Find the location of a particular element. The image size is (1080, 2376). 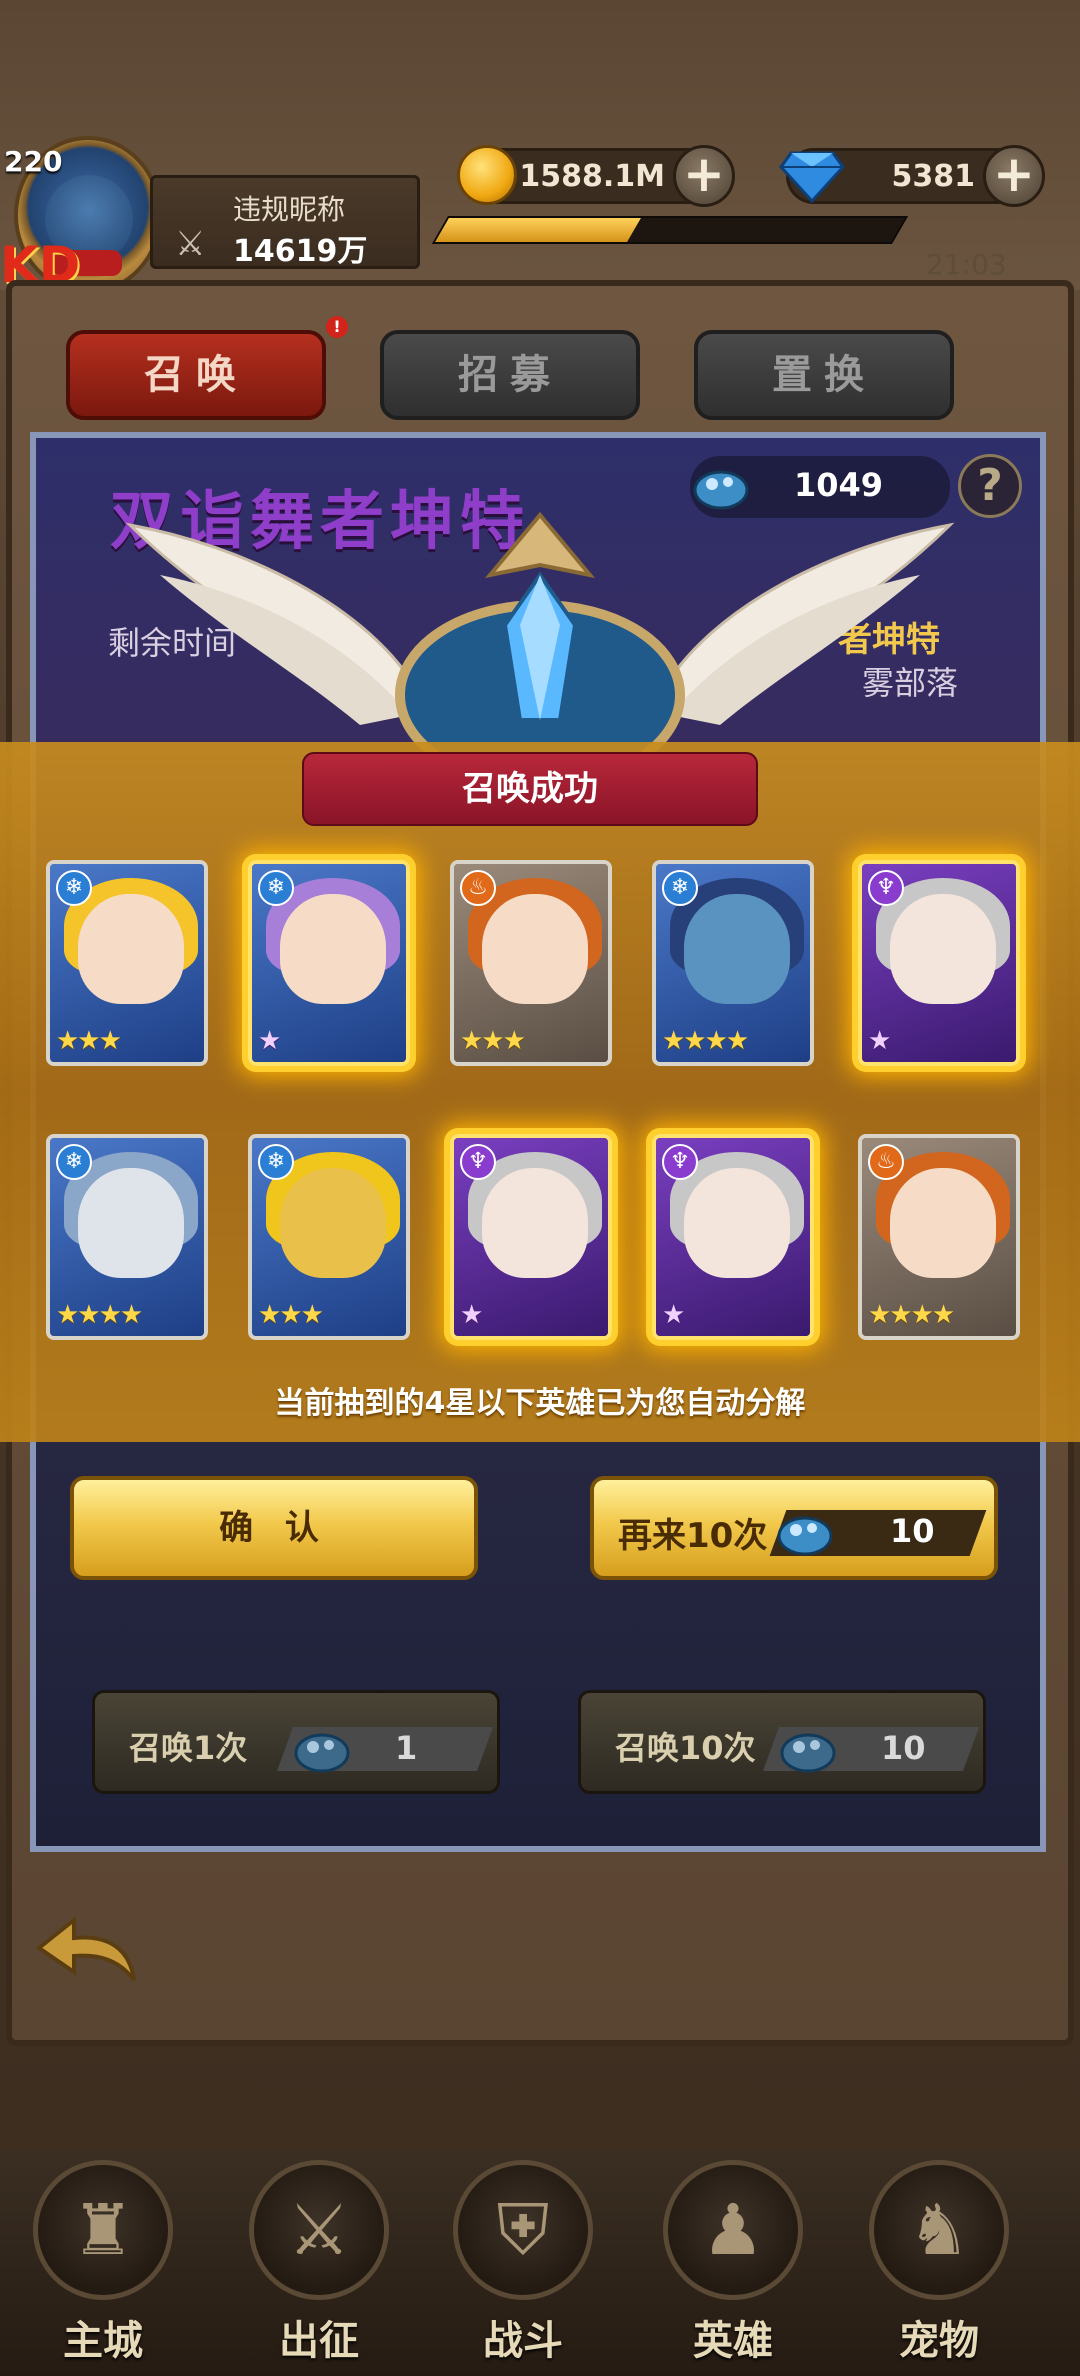

auto-decompose-note: 当前抽到的4星以下英雄已为您自动分解 is located at coordinates (540, 1403).